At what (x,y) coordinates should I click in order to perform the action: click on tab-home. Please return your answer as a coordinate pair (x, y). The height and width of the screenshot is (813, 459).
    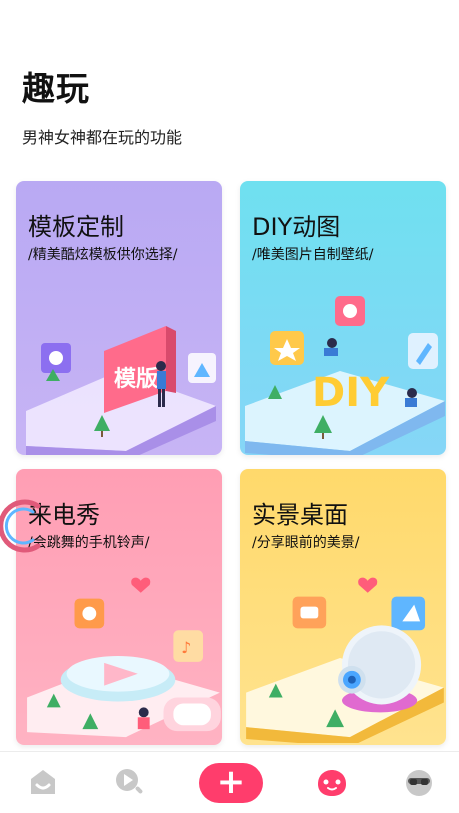
    Looking at the image, I should click on (43, 782).